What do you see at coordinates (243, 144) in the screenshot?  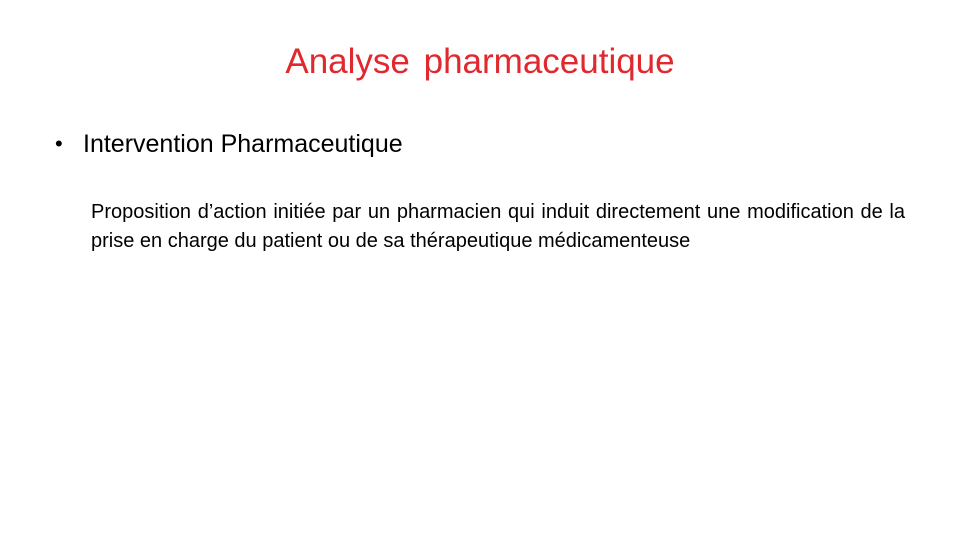 I see `bullet-text: Intervention Pharmaceutique` at bounding box center [243, 144].